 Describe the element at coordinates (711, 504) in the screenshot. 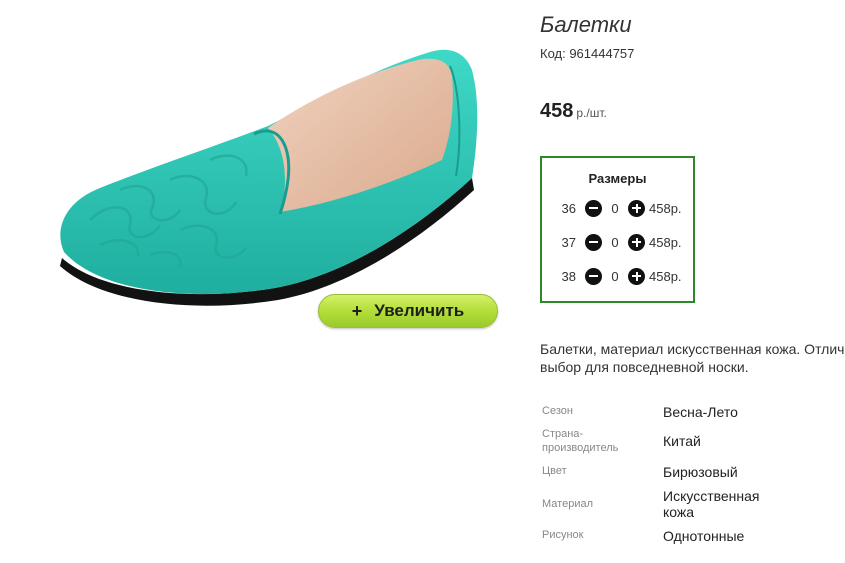

I see `spec-value: Искусственная кожа` at that location.